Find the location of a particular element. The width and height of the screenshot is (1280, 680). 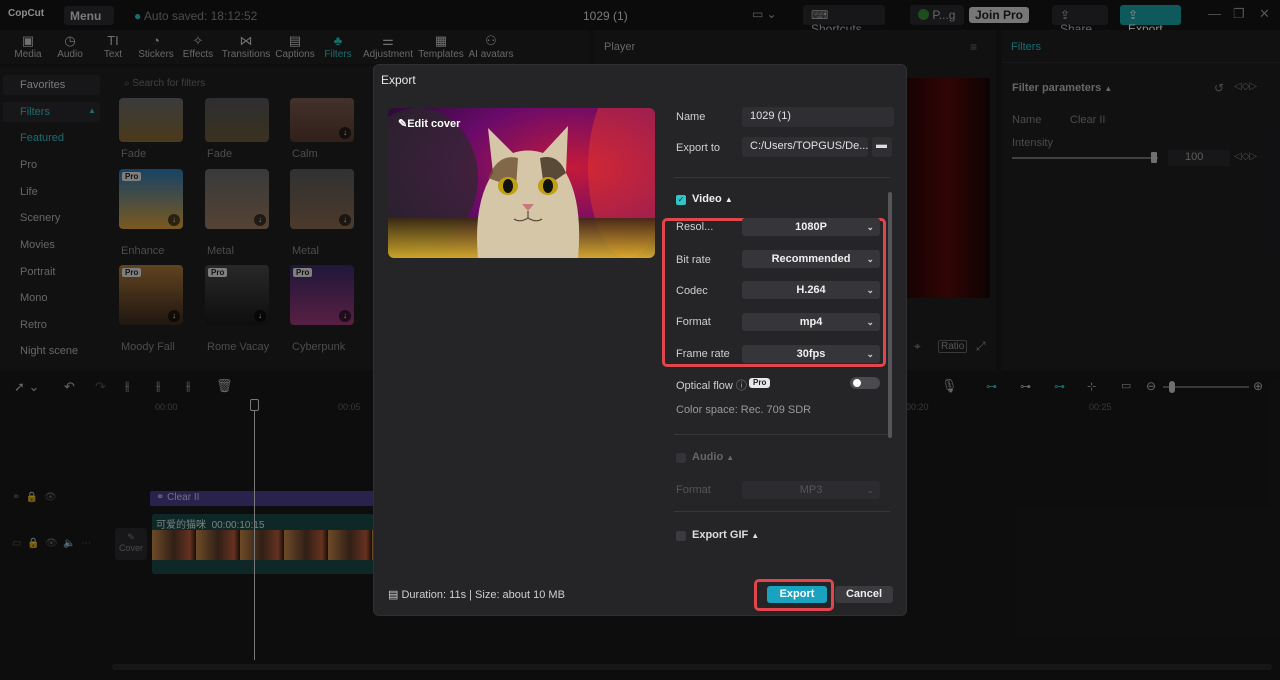

format-label: Format is located at coordinates (693, 322).